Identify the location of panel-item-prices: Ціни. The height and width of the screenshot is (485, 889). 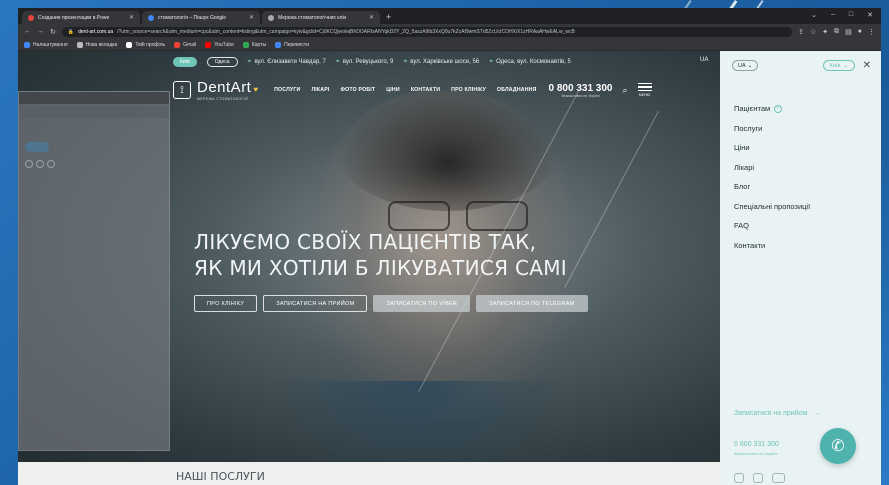
(772, 148).